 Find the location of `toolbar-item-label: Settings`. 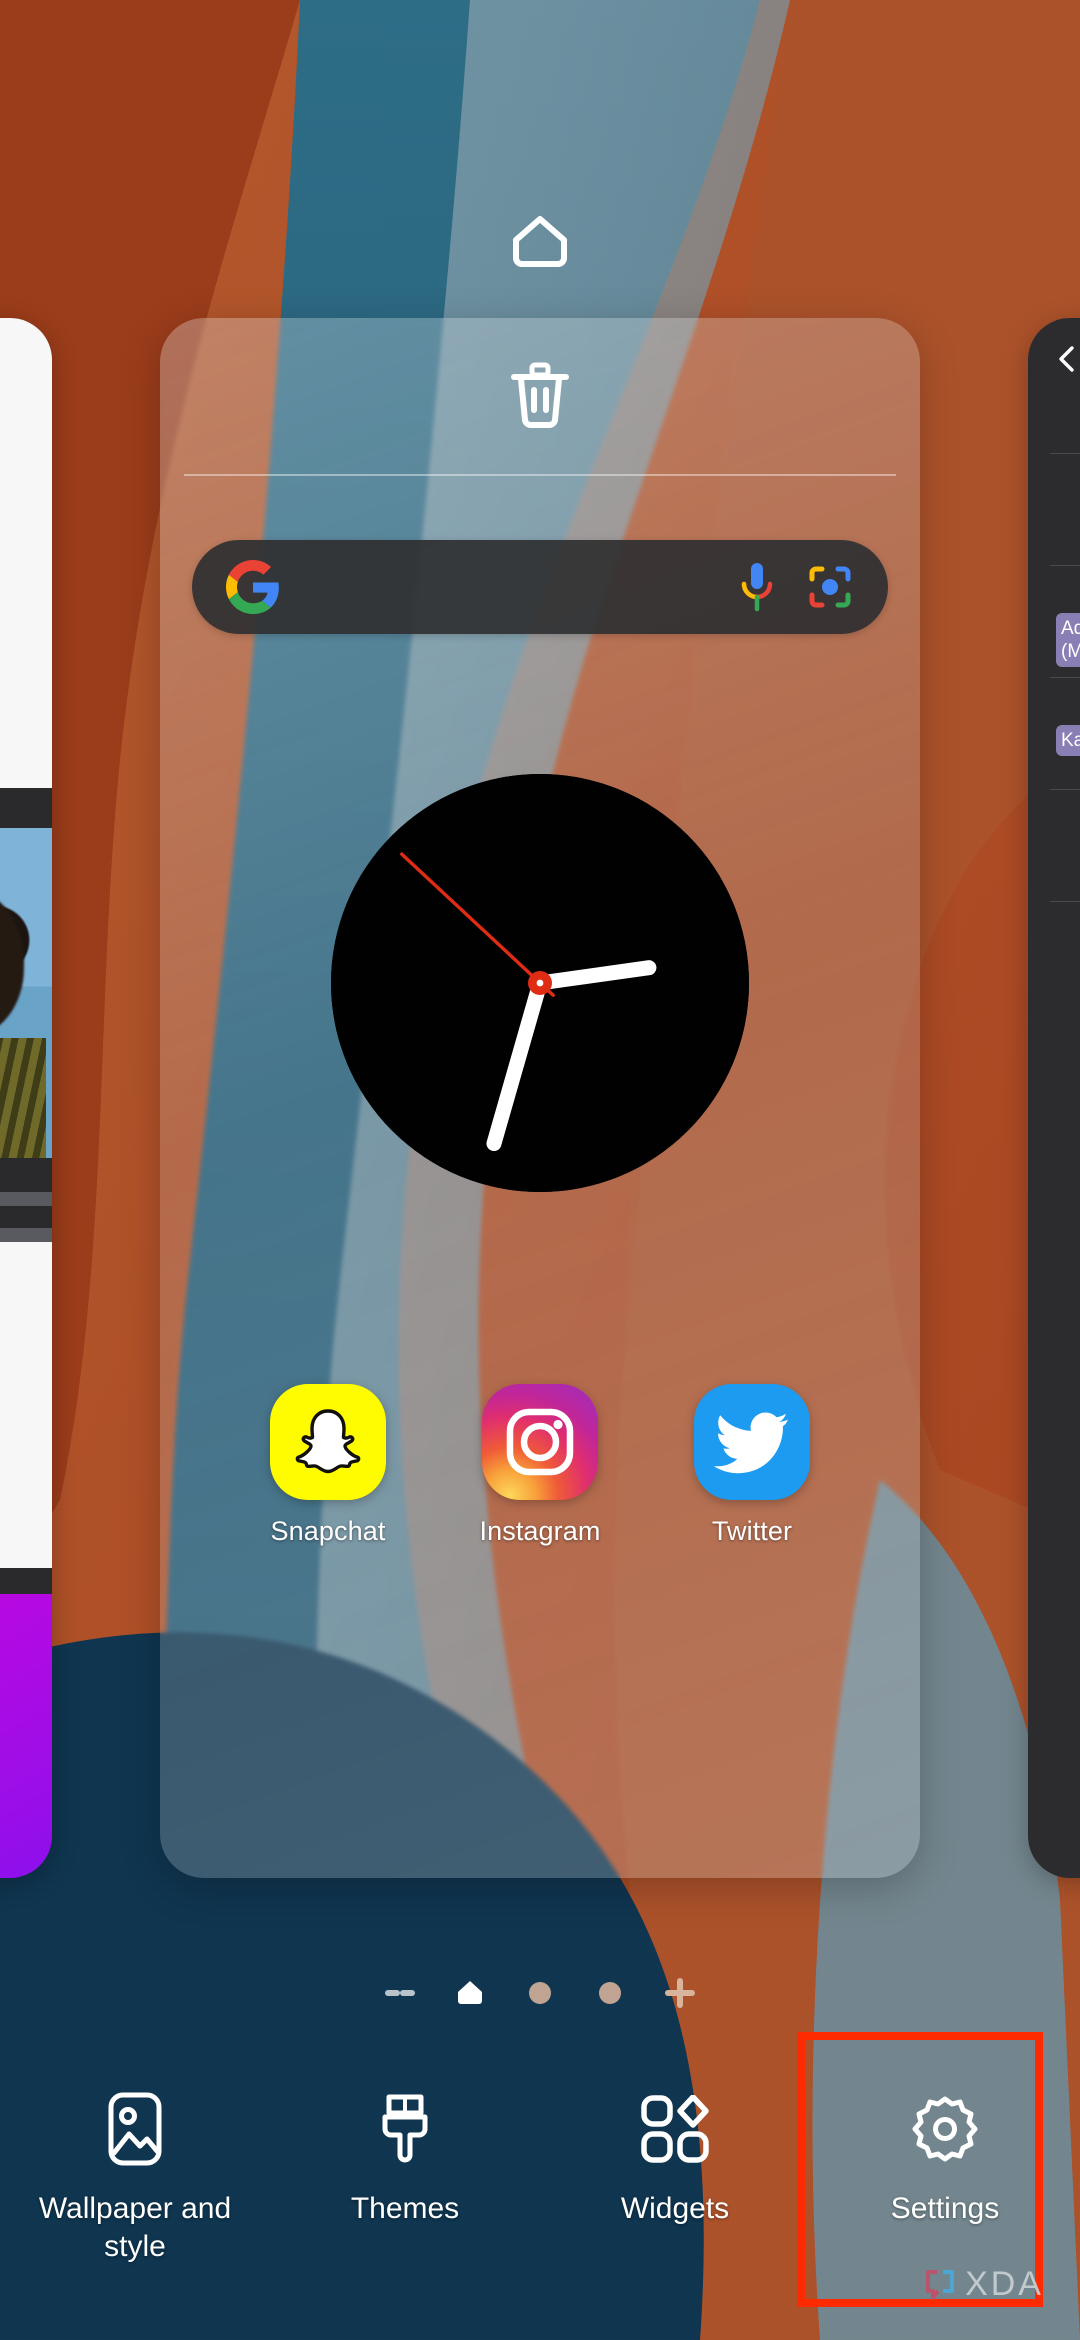

toolbar-item-label: Settings is located at coordinates (945, 2208).